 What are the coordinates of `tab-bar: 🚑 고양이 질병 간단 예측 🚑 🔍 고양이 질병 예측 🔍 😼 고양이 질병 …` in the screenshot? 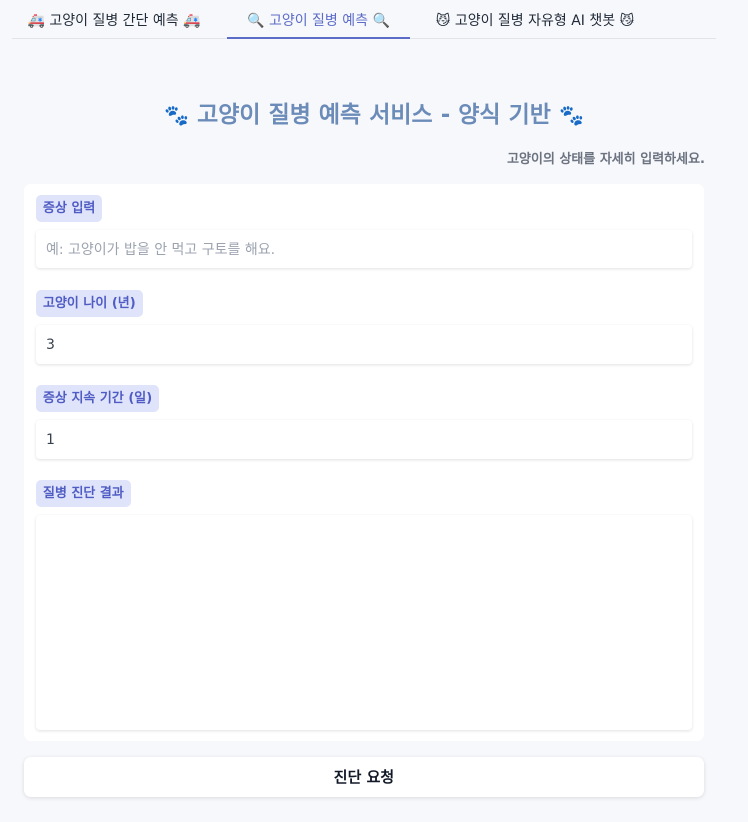 It's located at (364, 19).